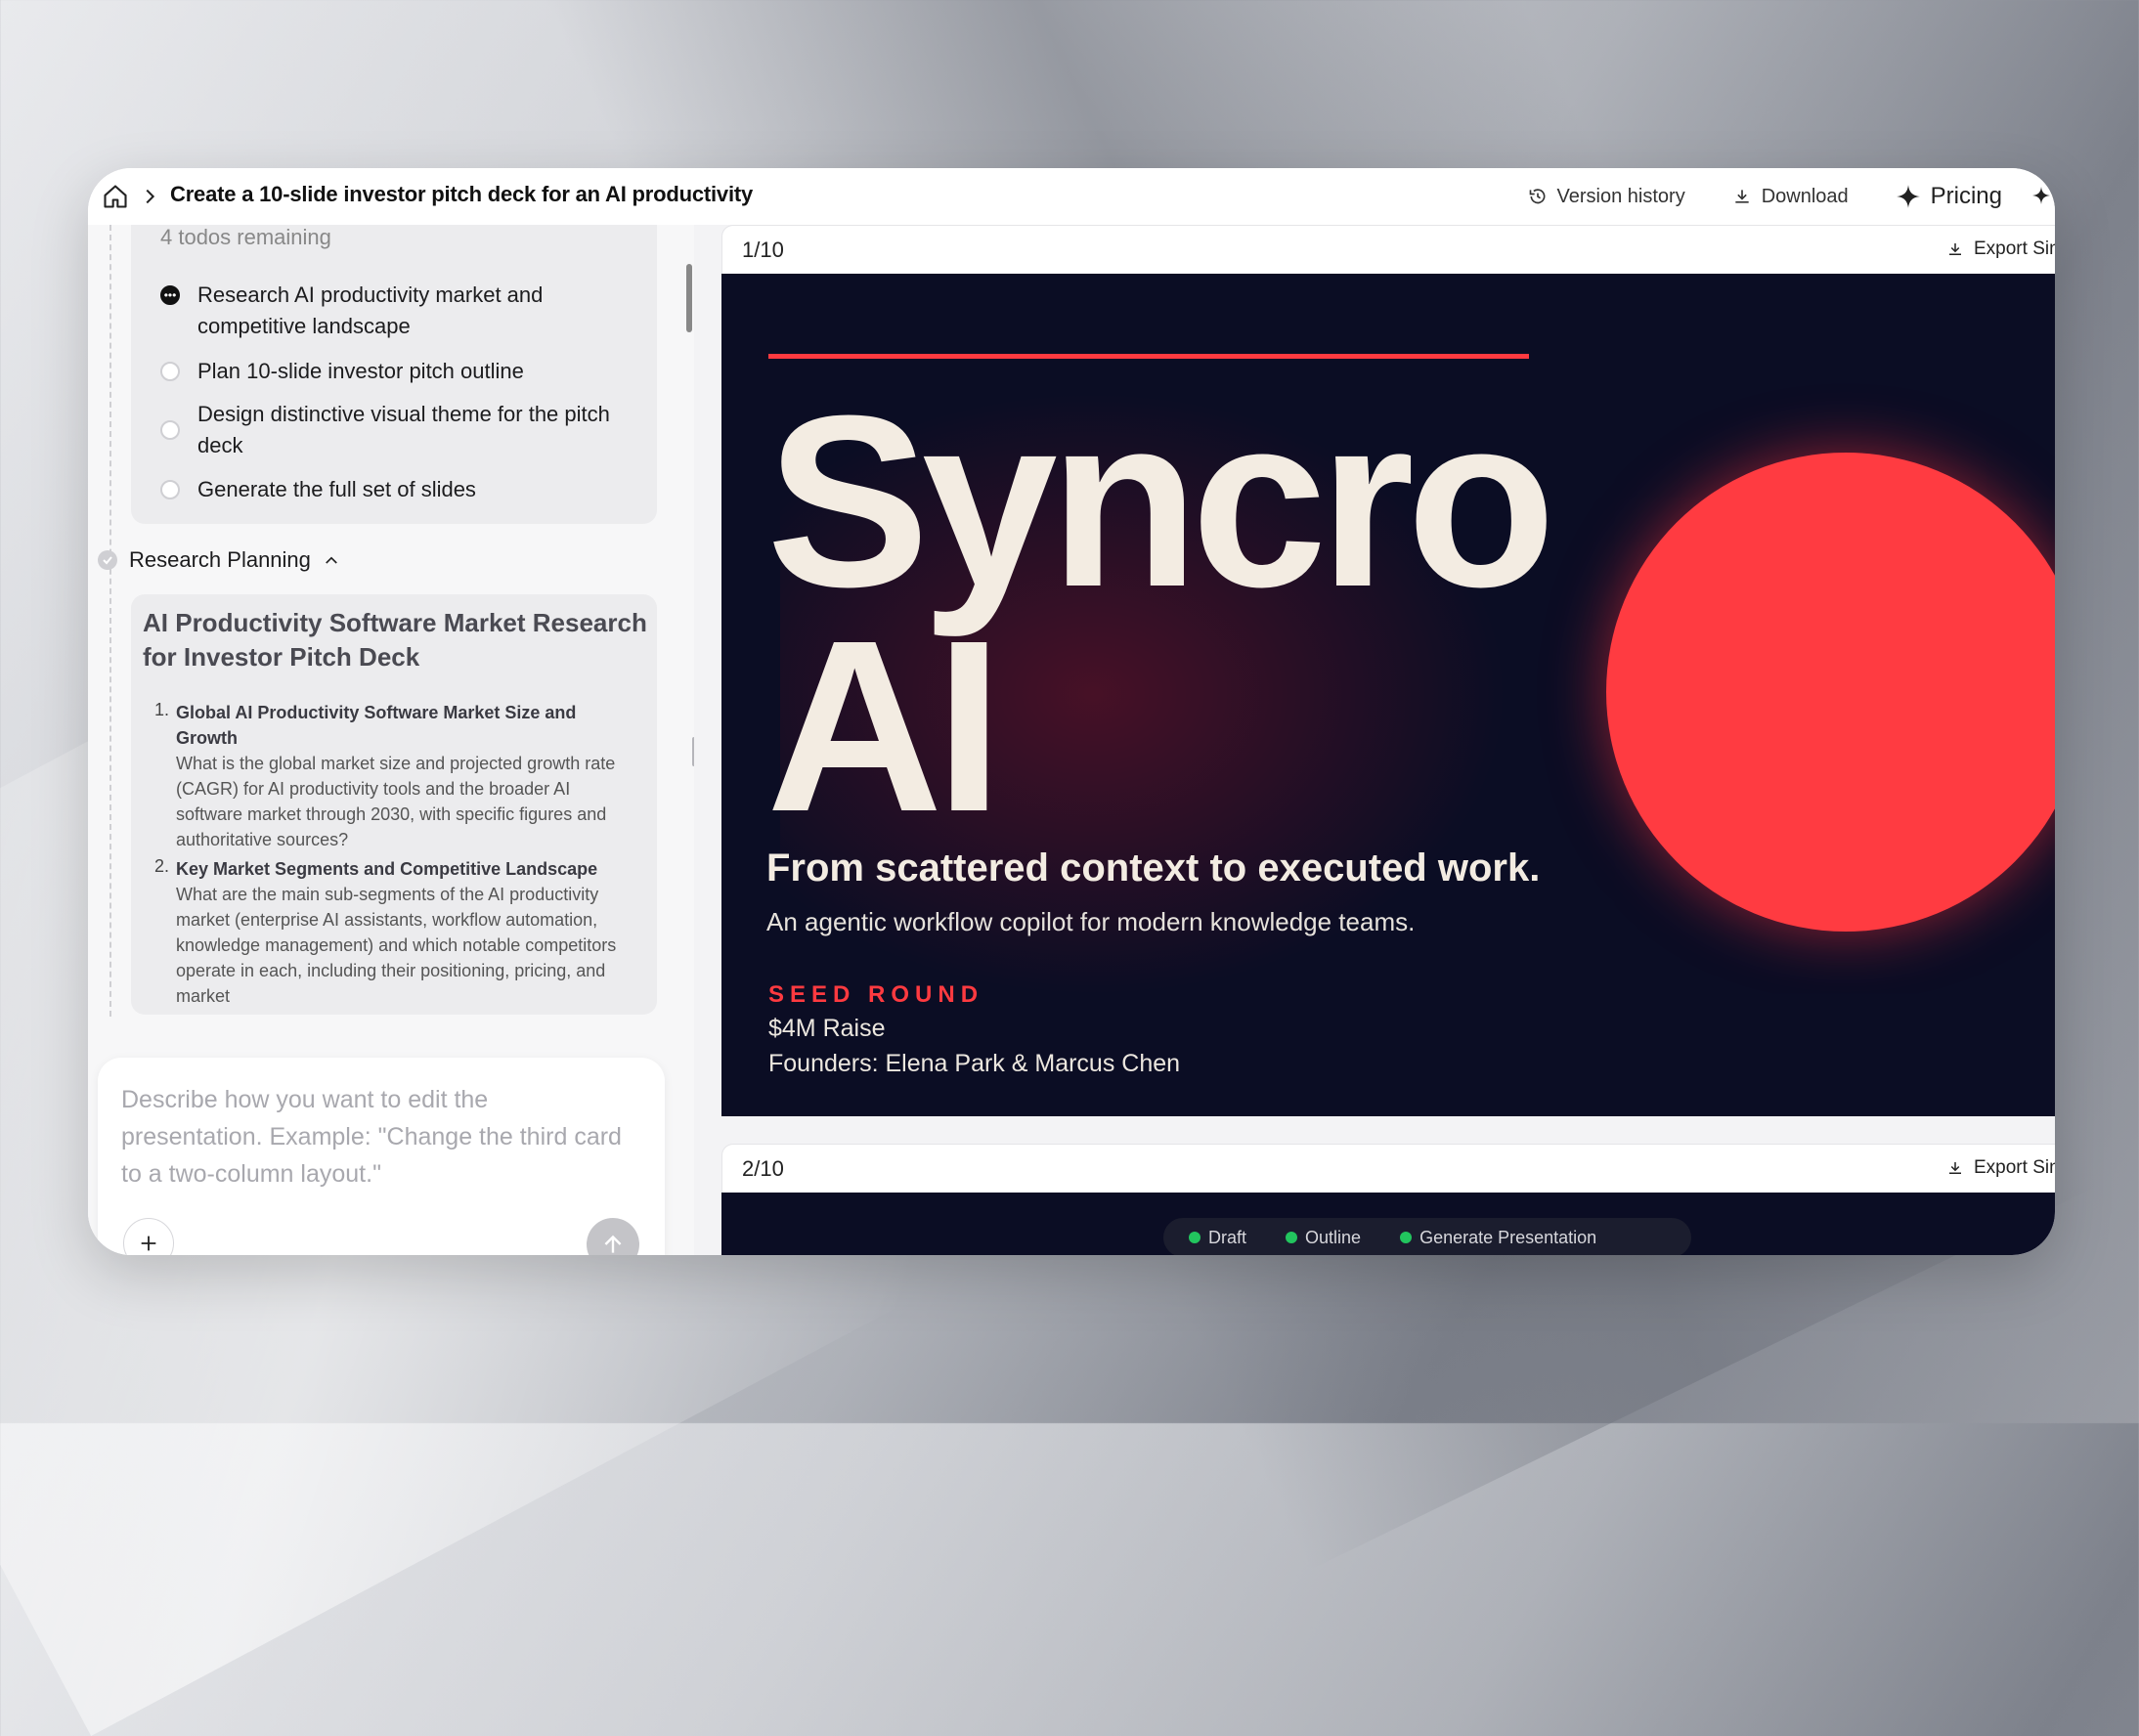 Image resolution: width=2139 pixels, height=1736 pixels. I want to click on generation-progress: Draft Outline Generate Presentation, so click(1427, 1236).